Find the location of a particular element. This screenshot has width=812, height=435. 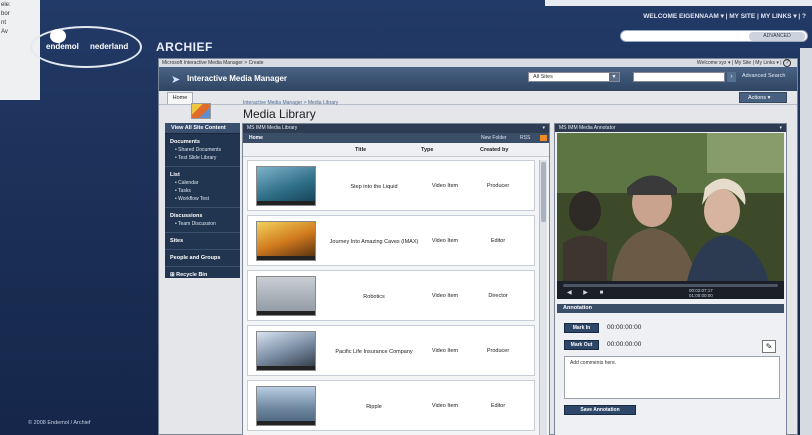

table-row: Step into the Liquid Video Item Producer is located at coordinates (391, 185).